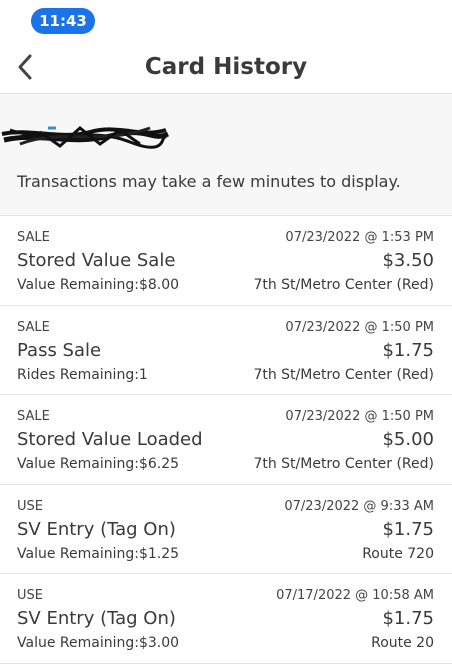  Describe the element at coordinates (63, 21) in the screenshot. I see `status-time: 11:43` at that location.